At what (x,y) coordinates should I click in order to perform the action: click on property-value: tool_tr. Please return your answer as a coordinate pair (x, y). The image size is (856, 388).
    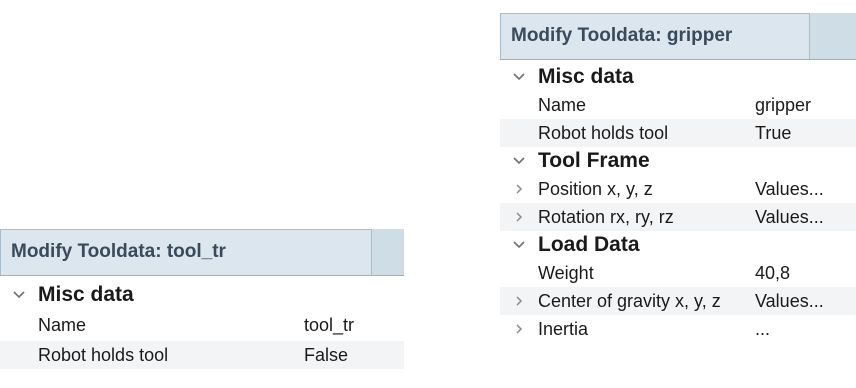
    Looking at the image, I should click on (329, 325).